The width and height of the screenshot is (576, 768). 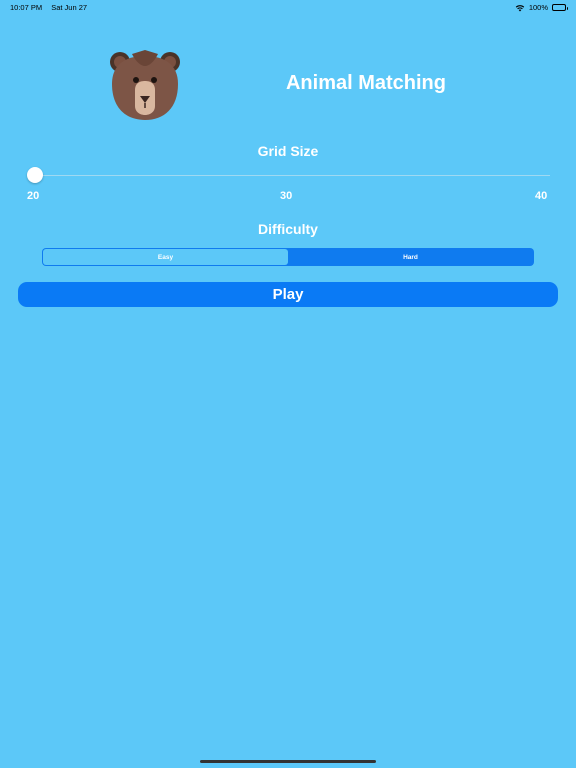 I want to click on status-bar: 10:07 PM Sat Jun 27 100%, so click(x=288, y=7).